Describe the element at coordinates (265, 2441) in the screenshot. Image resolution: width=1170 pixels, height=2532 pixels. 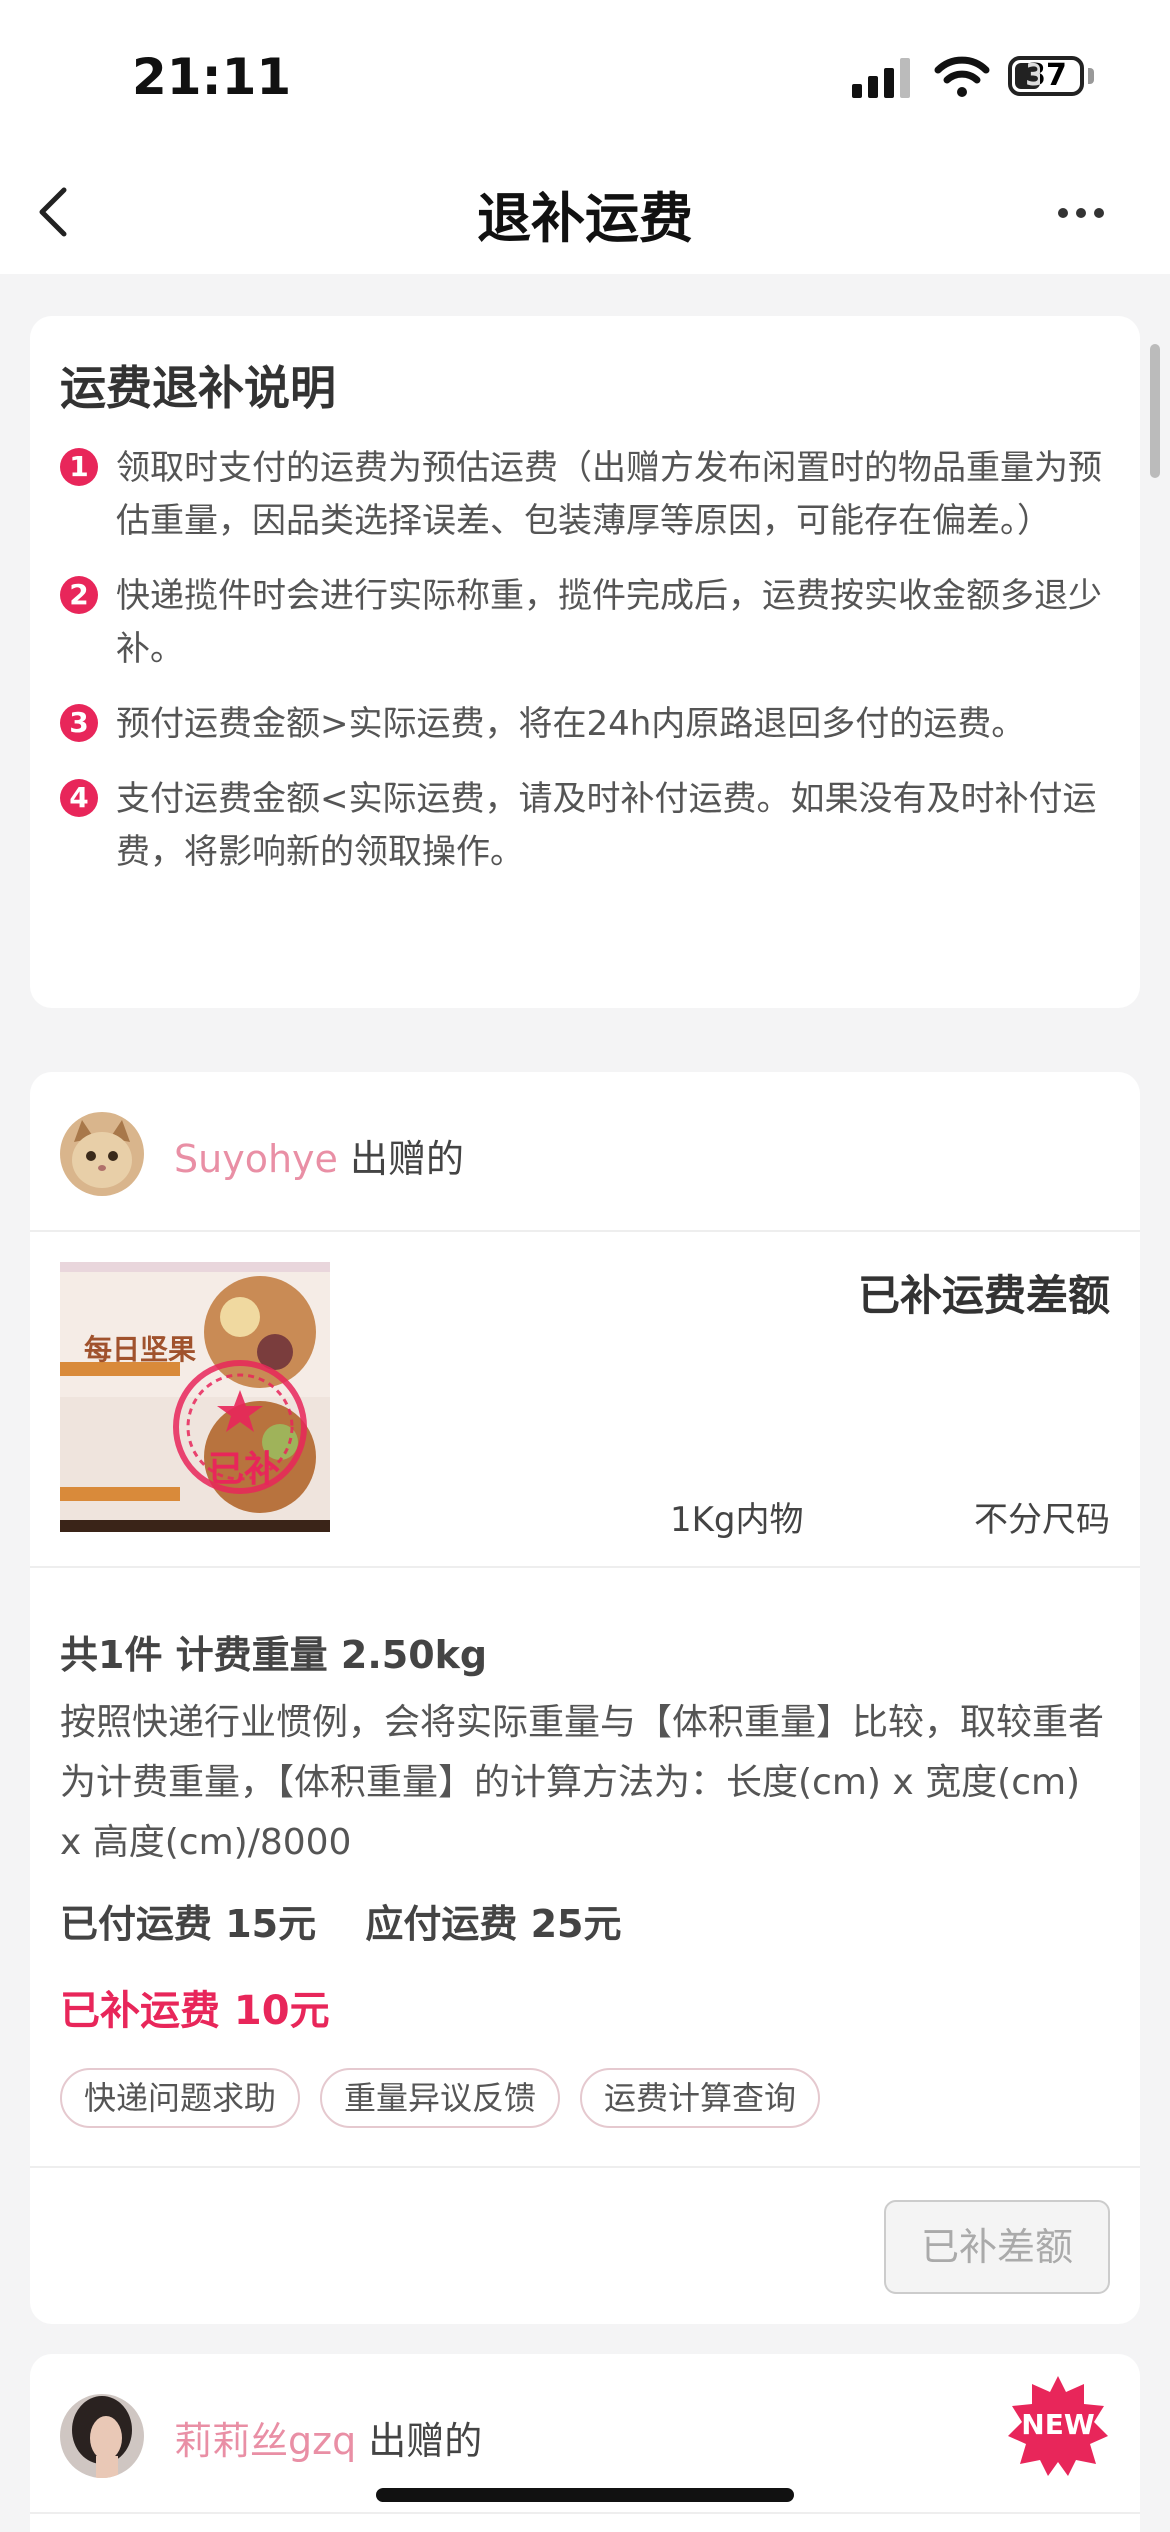
I see `donor-name: 莉莉丝gzq` at that location.